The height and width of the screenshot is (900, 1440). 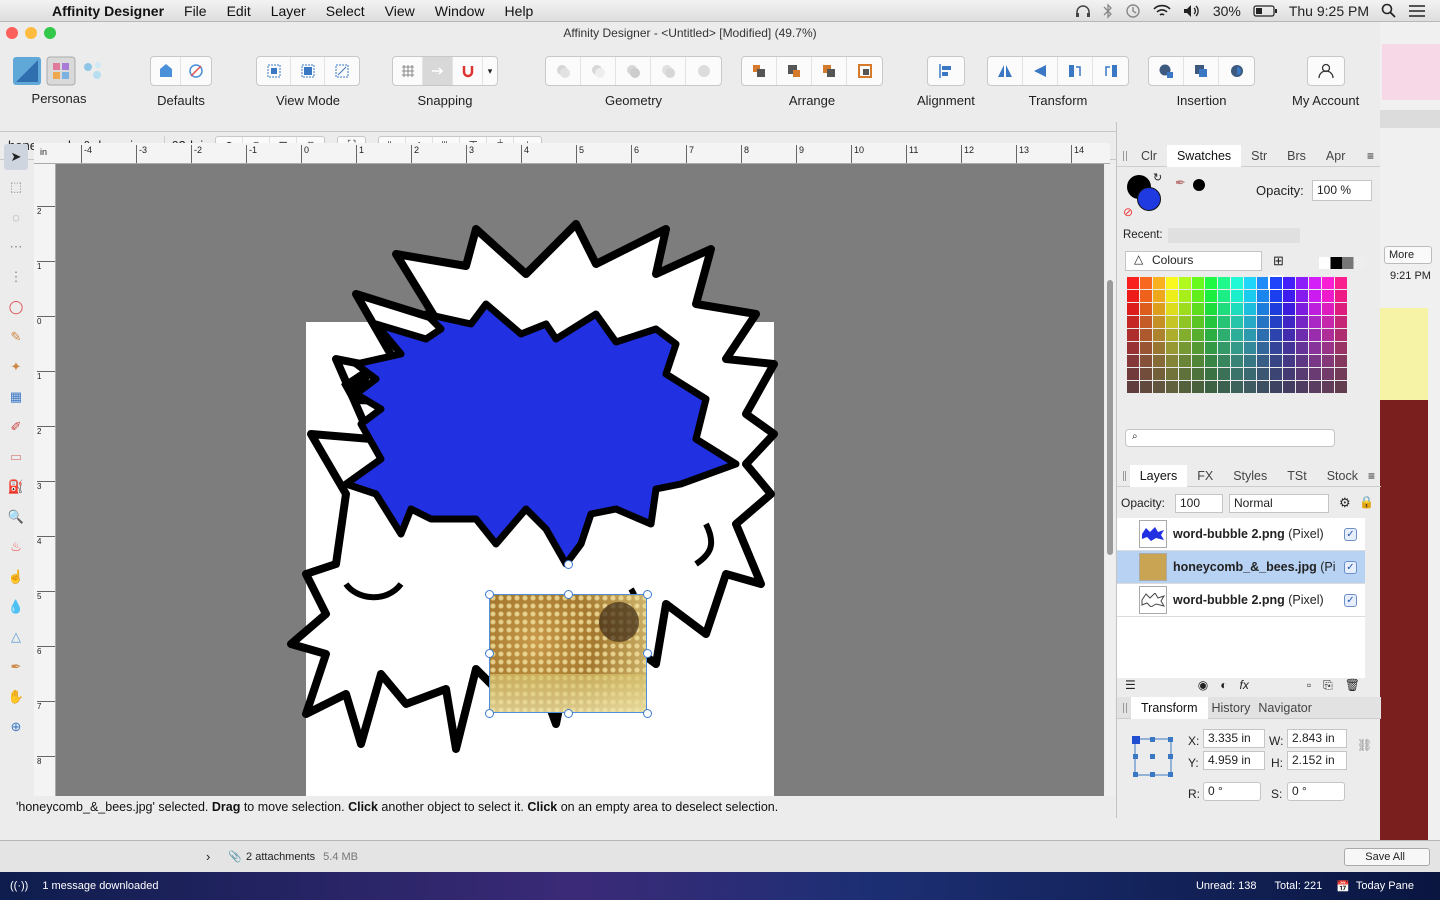 What do you see at coordinates (16, 697) in the screenshot?
I see `hand-tool-icon: ✋` at bounding box center [16, 697].